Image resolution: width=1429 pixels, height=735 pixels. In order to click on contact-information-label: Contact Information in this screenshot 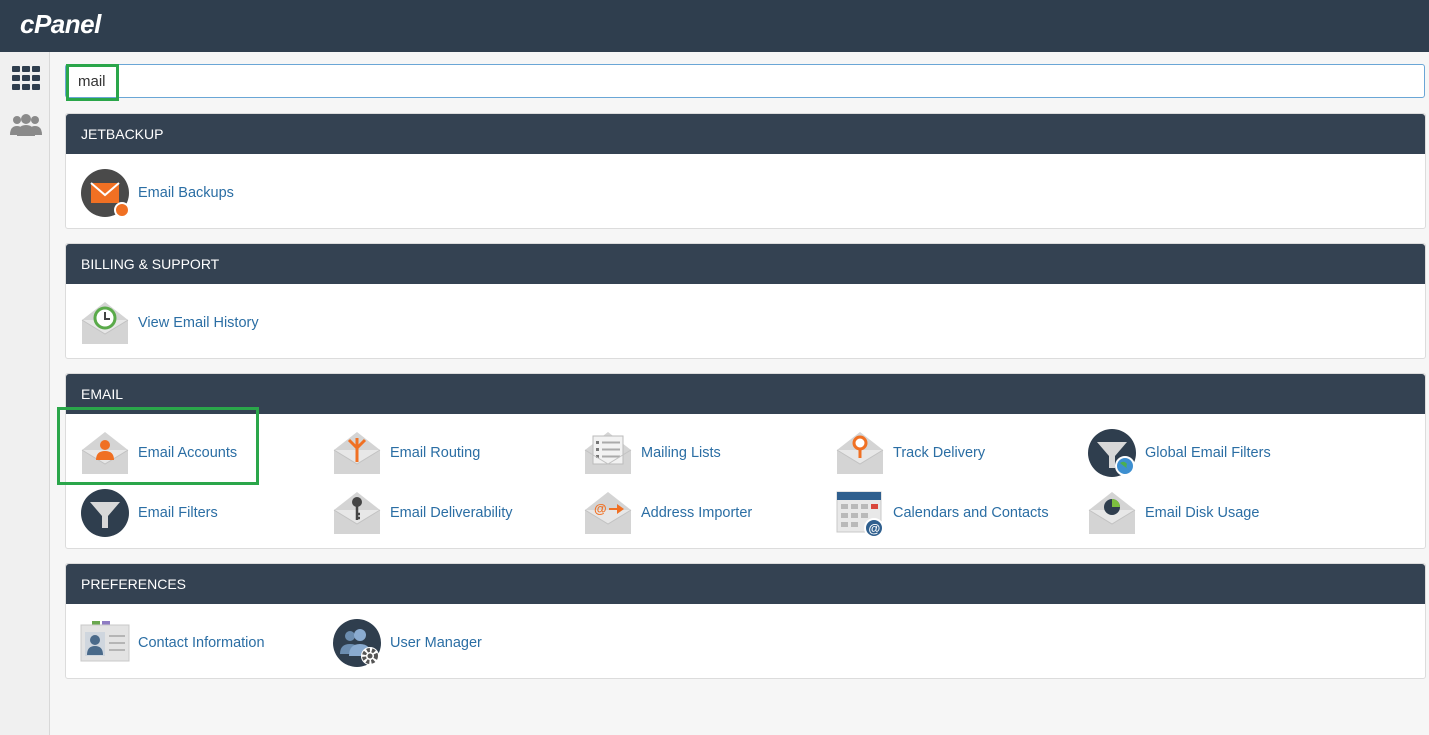, I will do `click(201, 643)`.